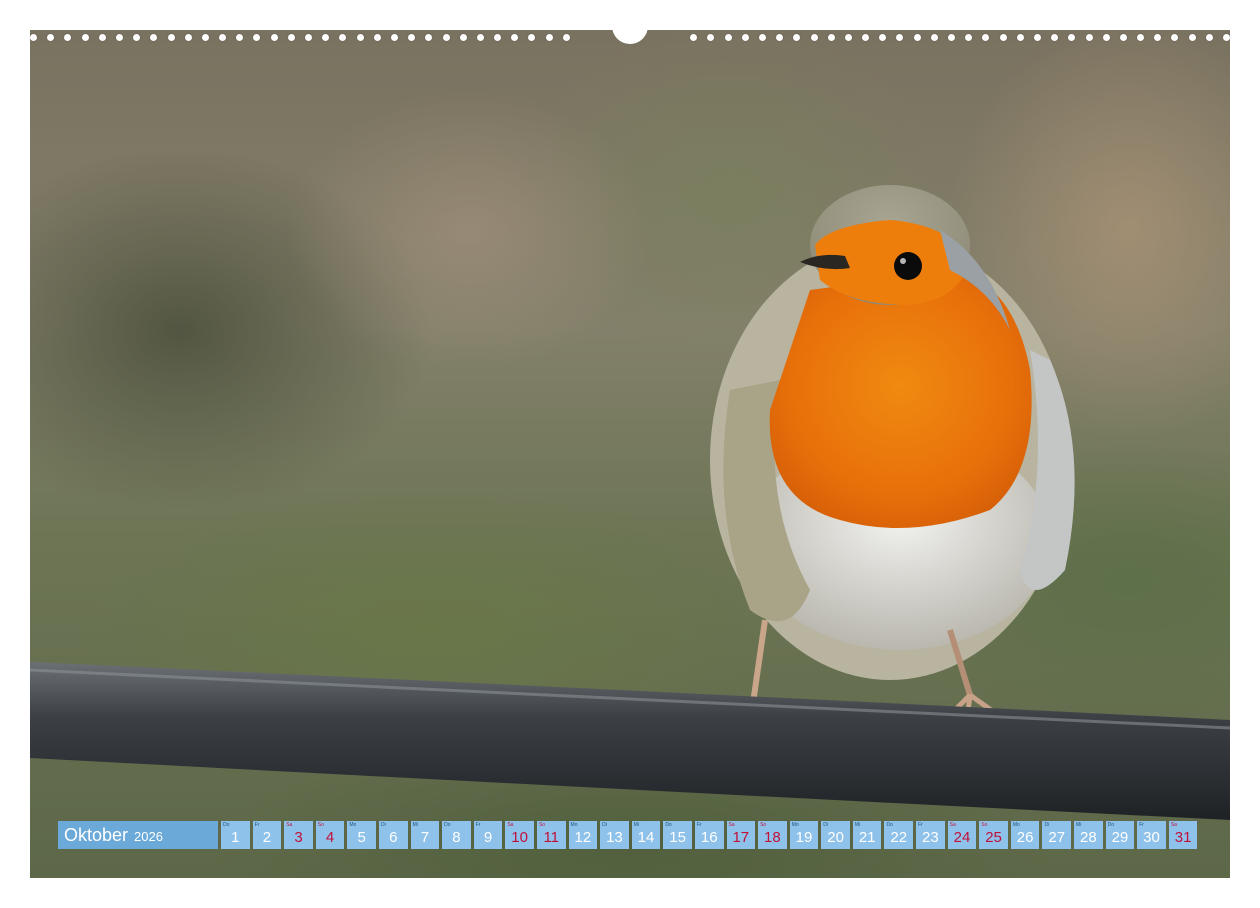 The height and width of the screenshot is (908, 1260). What do you see at coordinates (1120, 835) in the screenshot?
I see `calendar-day: Do 29` at bounding box center [1120, 835].